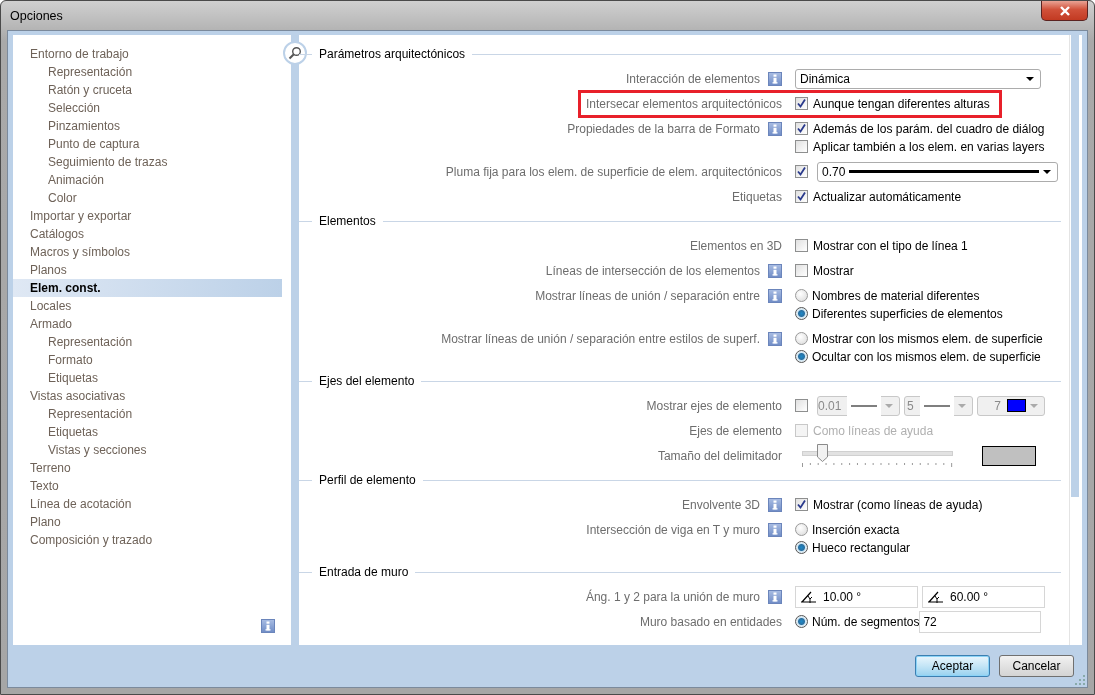 Image resolution: width=1095 pixels, height=695 pixels. Describe the element at coordinates (147, 360) in the screenshot. I see `sidebar-item: Formato` at that location.